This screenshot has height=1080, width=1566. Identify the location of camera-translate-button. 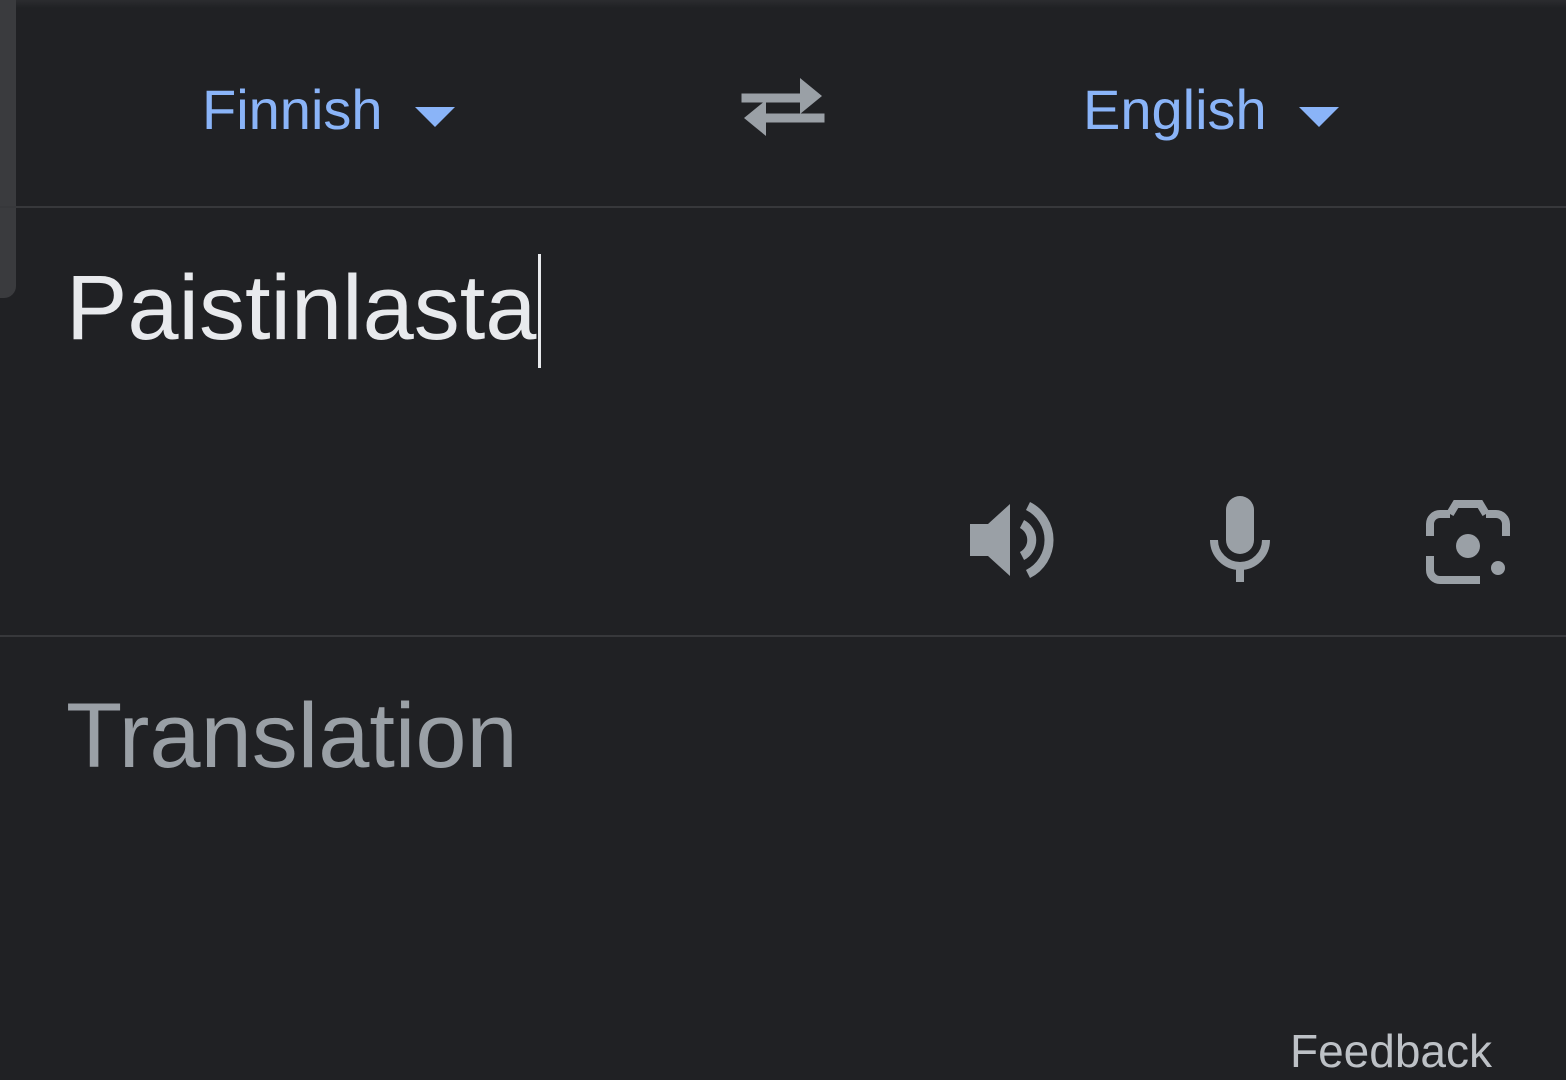
(1468, 540).